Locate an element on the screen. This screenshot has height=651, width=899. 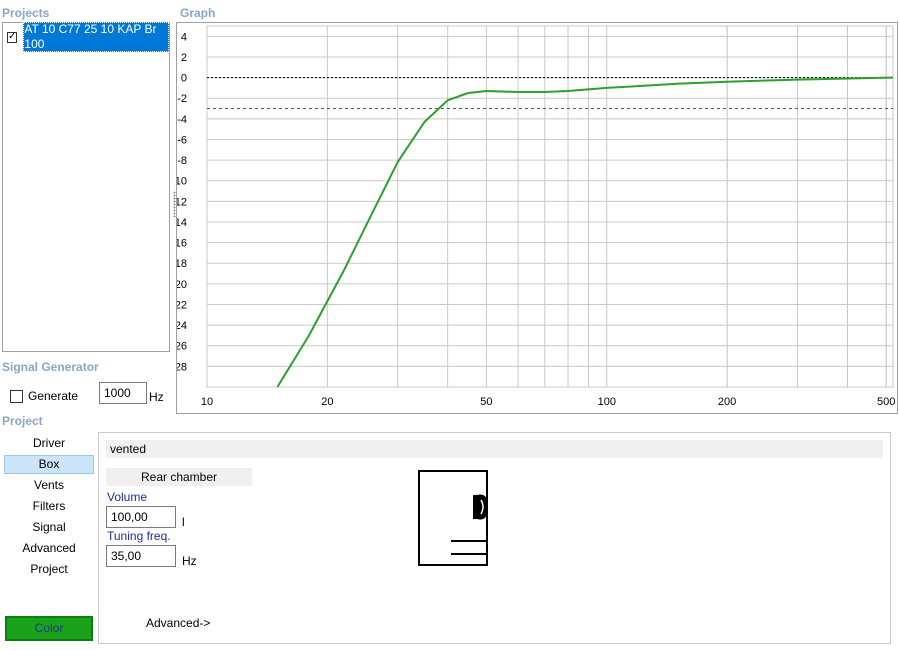
y-tick-label: -12 is located at coordinates (182, 202).